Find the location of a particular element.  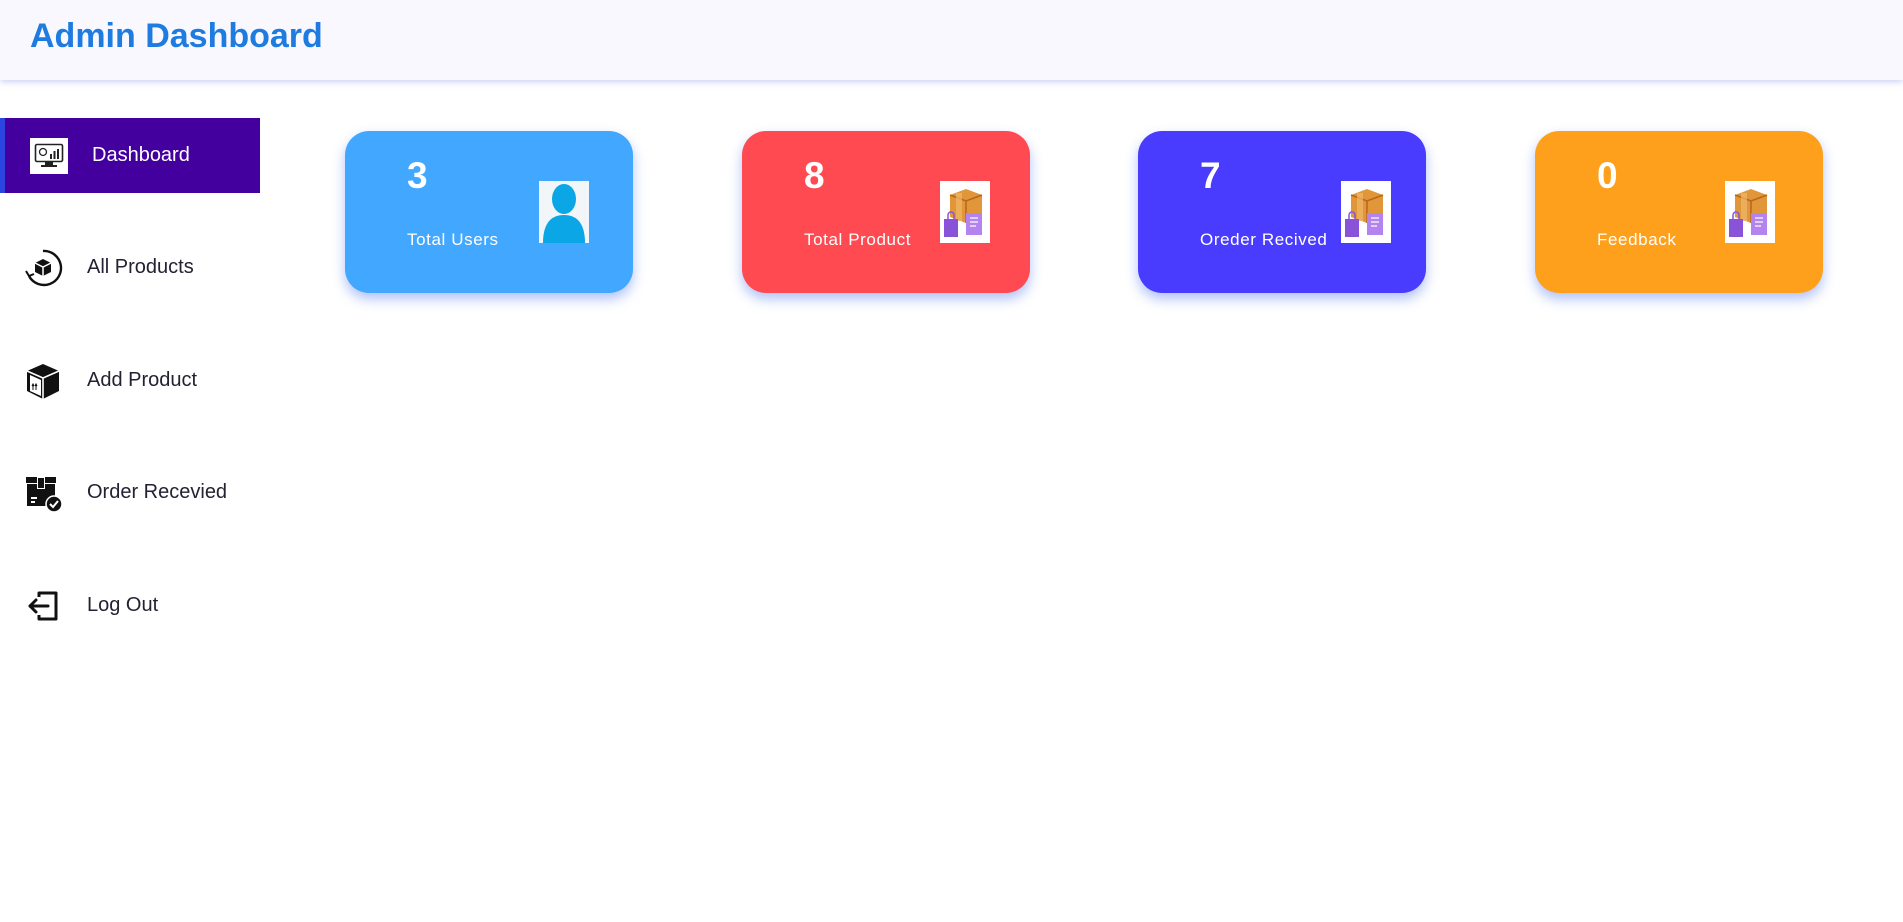

order-received-icon is located at coordinates (43, 493).